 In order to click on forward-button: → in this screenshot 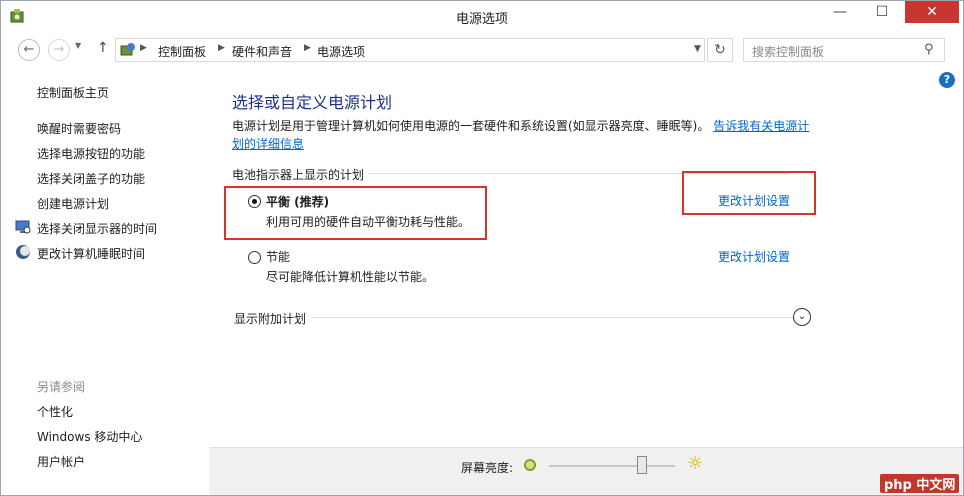, I will do `click(59, 50)`.